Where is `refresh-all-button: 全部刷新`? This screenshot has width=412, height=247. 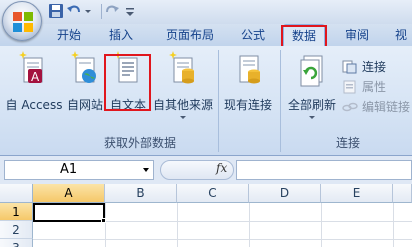 refresh-all-button: 全部刷新 is located at coordinates (312, 90).